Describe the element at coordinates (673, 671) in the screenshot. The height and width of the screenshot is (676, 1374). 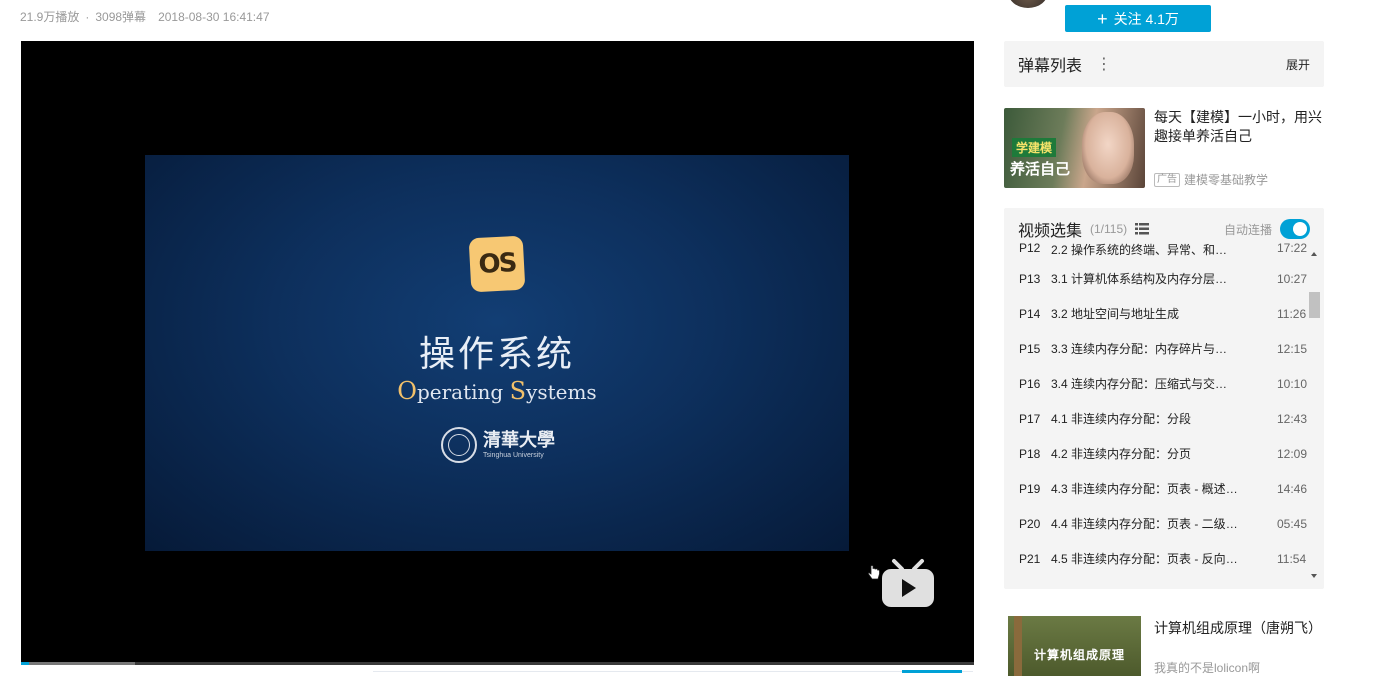
I see `below-player-divider` at that location.